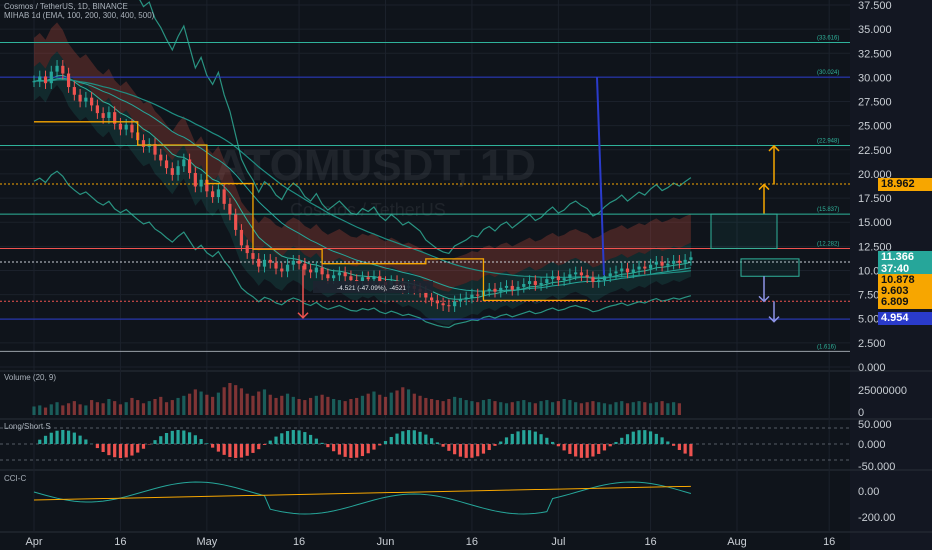  What do you see at coordinates (861, 413) in the screenshot?
I see `volume-axis-label: 0` at bounding box center [861, 413].